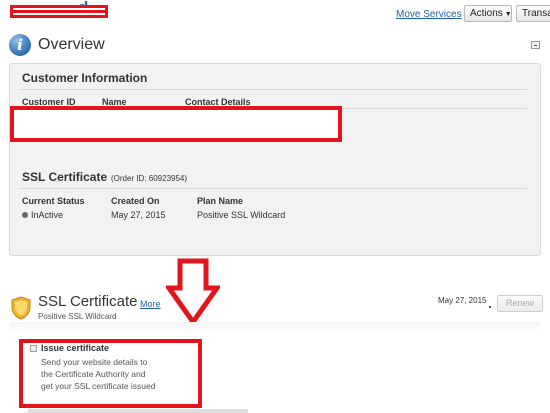  Describe the element at coordinates (65, 177) in the screenshot. I see `ssl-heading: SSL Certificate` at that location.